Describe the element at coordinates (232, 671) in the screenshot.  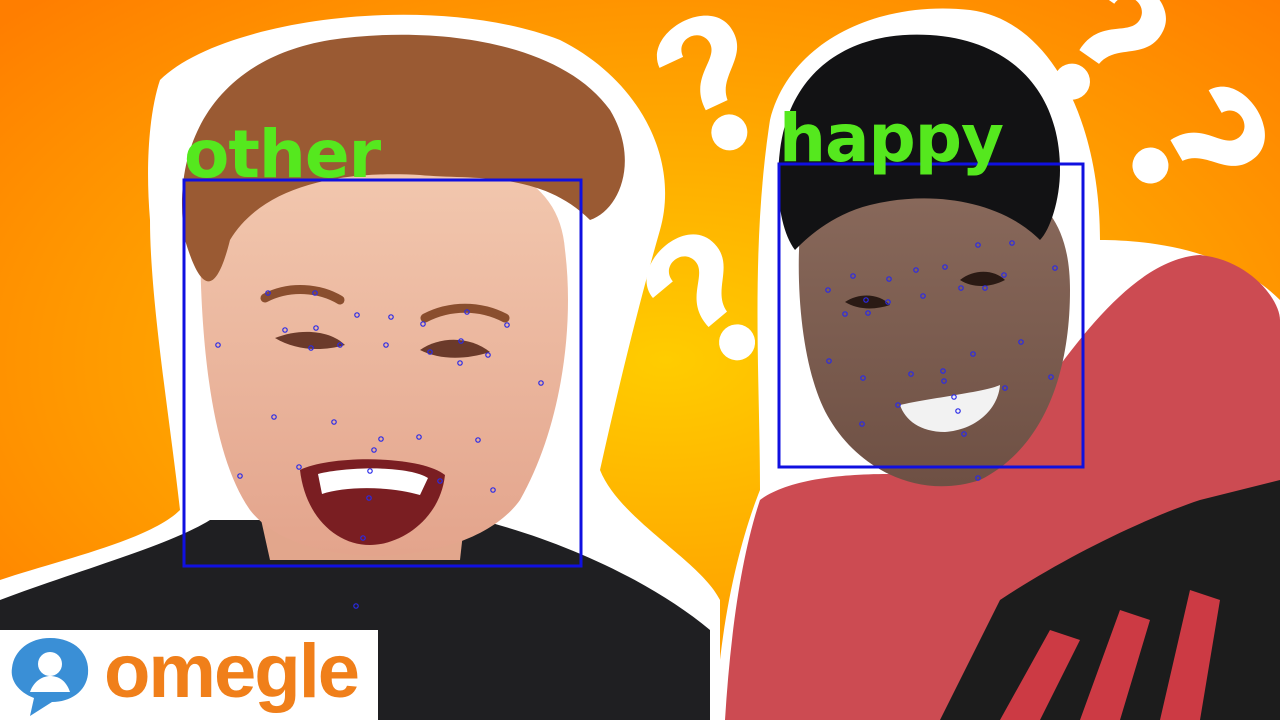
I see `logo-wordmark: omegle` at that location.